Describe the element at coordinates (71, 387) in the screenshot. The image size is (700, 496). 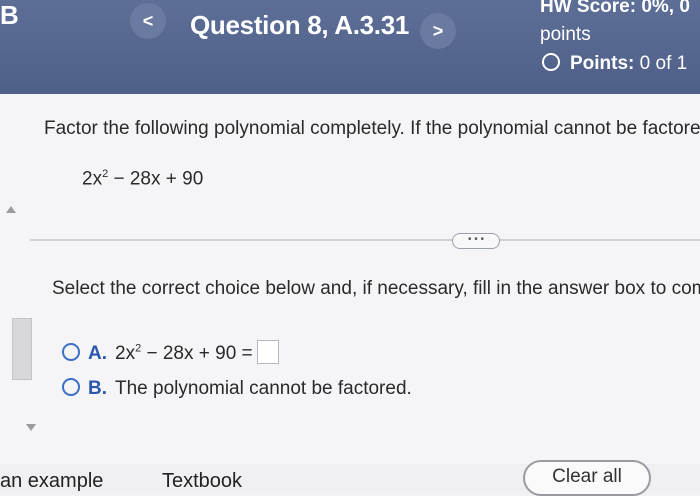
I see `choice-b-radio` at that location.